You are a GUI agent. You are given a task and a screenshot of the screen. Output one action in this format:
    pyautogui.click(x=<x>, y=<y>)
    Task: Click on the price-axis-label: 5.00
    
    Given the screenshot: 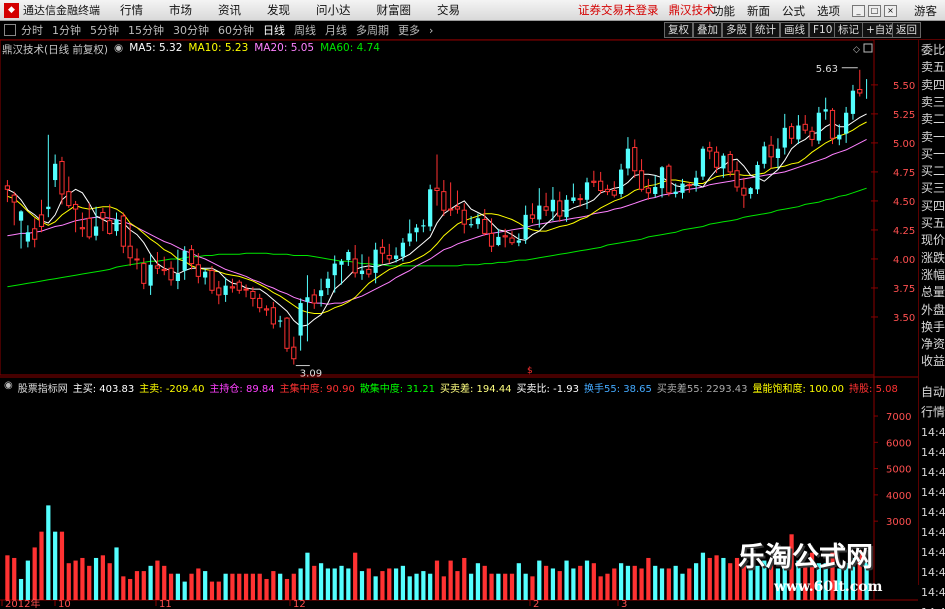 What is the action you would take?
    pyautogui.click(x=904, y=144)
    